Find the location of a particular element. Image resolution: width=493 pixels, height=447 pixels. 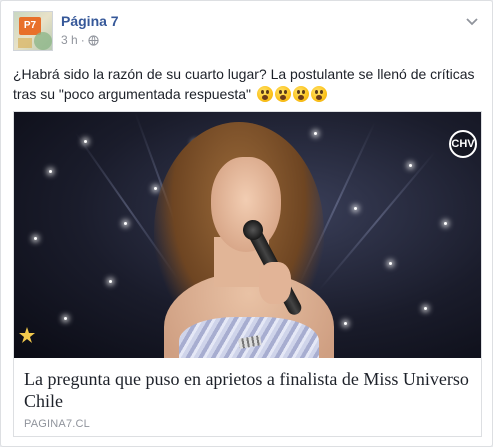

chevron-down-icon is located at coordinates (472, 21).